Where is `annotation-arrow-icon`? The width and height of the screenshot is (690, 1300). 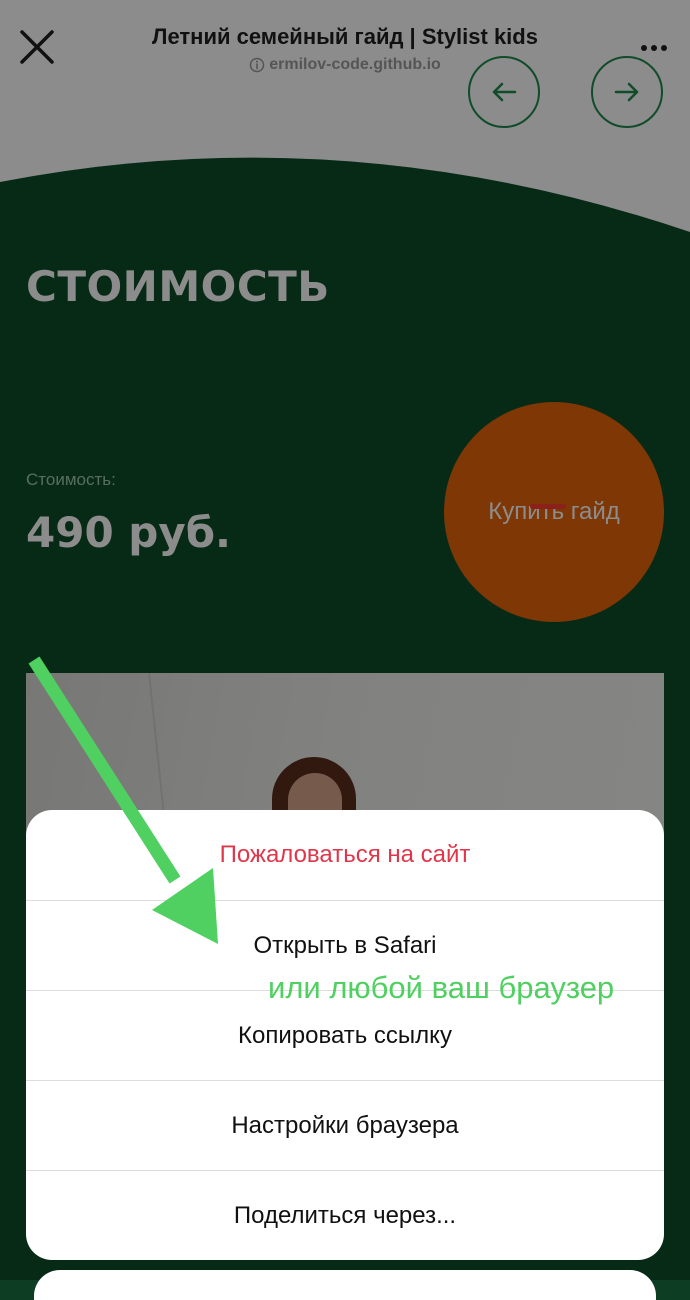
annotation-arrow-icon is located at coordinates (123, 800).